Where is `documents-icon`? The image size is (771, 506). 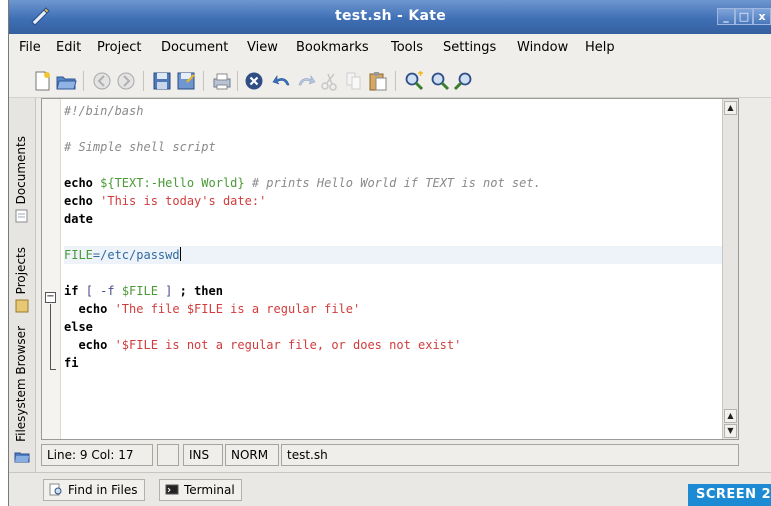
documents-icon is located at coordinates (21, 216).